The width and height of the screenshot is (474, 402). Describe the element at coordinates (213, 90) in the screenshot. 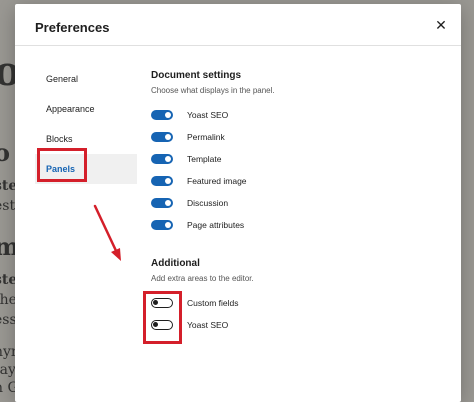

I see `section-description: Choose what displays in the panel.` at that location.